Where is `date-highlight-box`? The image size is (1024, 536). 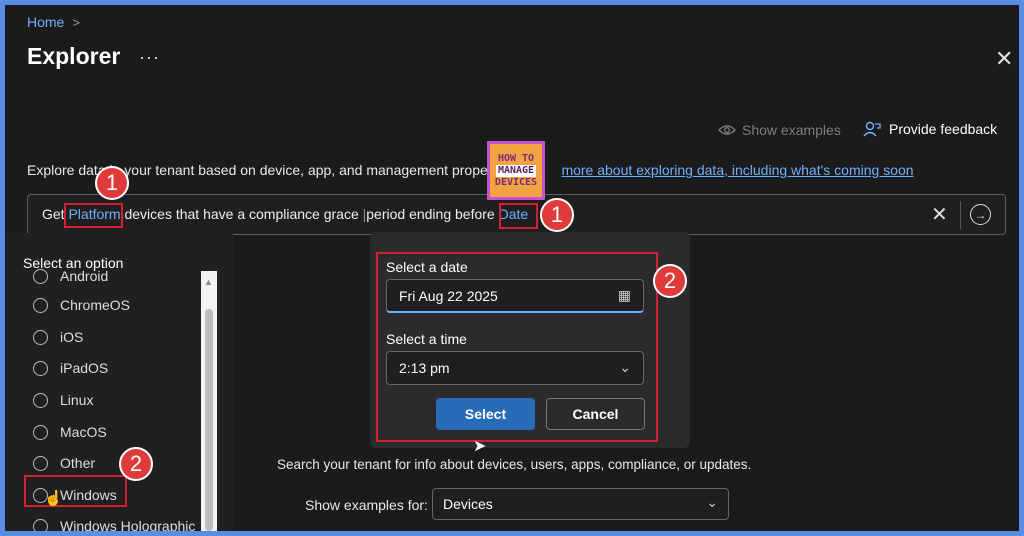
date-highlight-box is located at coordinates (518, 216).